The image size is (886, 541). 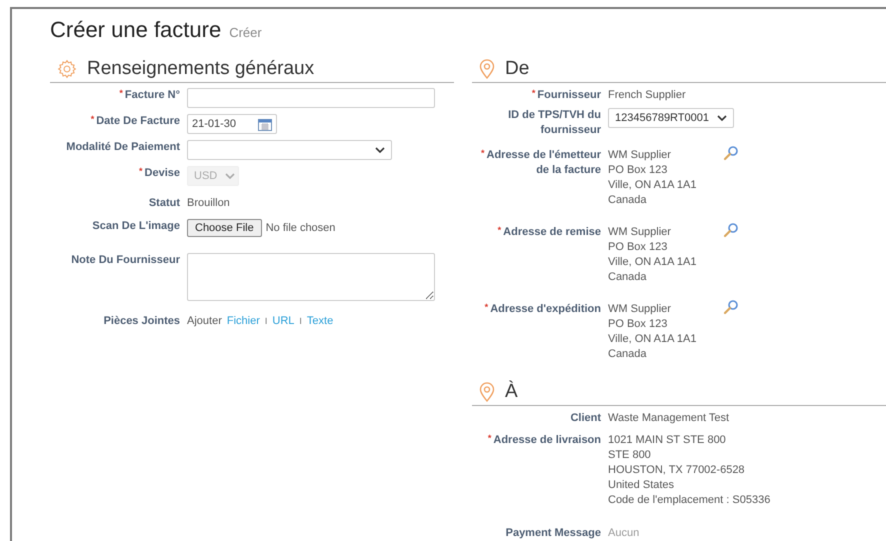 What do you see at coordinates (554, 122) in the screenshot?
I see `field-label: ID de TPS/TVH du fournisseur` at bounding box center [554, 122].